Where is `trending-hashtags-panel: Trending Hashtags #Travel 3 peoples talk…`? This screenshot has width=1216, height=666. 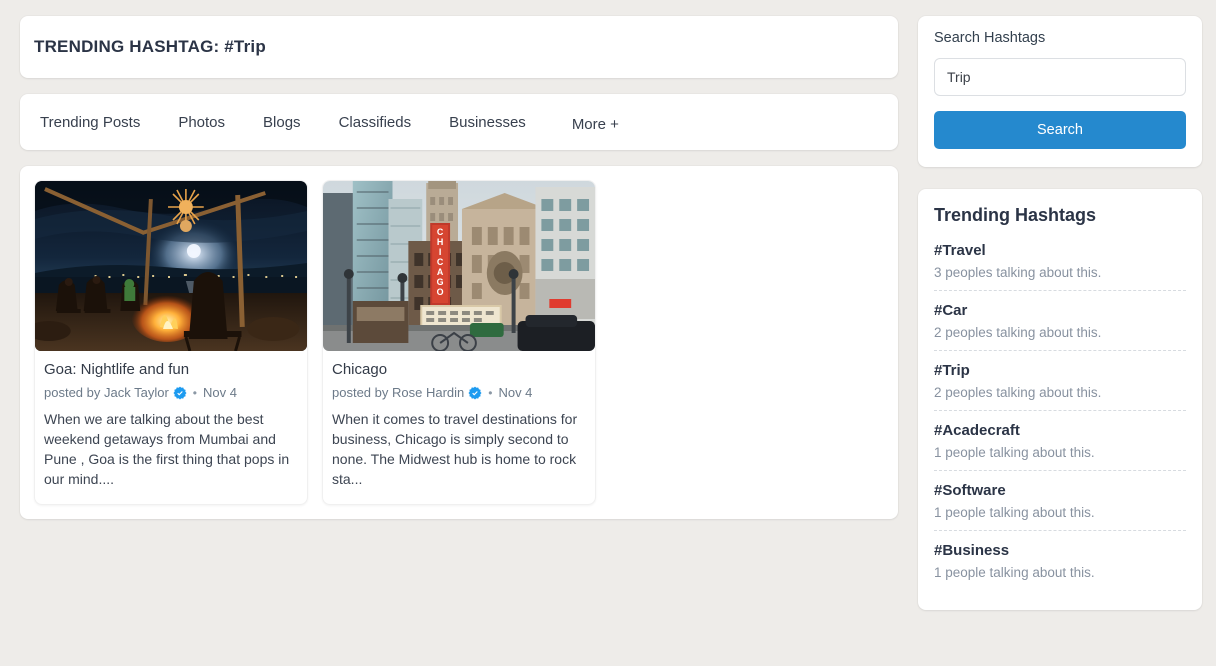 trending-hashtags-panel: Trending Hashtags #Travel 3 peoples talk… is located at coordinates (1060, 399).